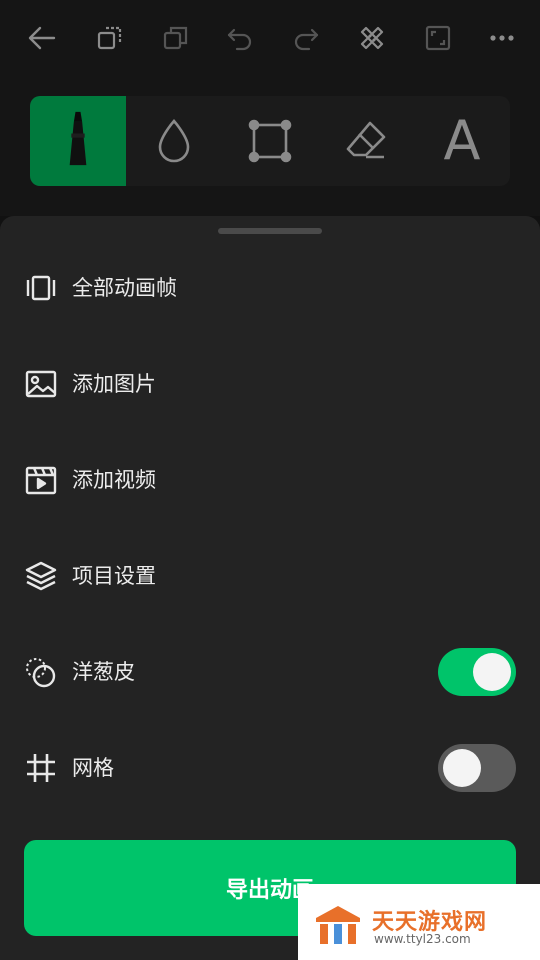 Image resolution: width=540 pixels, height=960 pixels. What do you see at coordinates (502, 38) in the screenshot?
I see `more-icon` at bounding box center [502, 38].